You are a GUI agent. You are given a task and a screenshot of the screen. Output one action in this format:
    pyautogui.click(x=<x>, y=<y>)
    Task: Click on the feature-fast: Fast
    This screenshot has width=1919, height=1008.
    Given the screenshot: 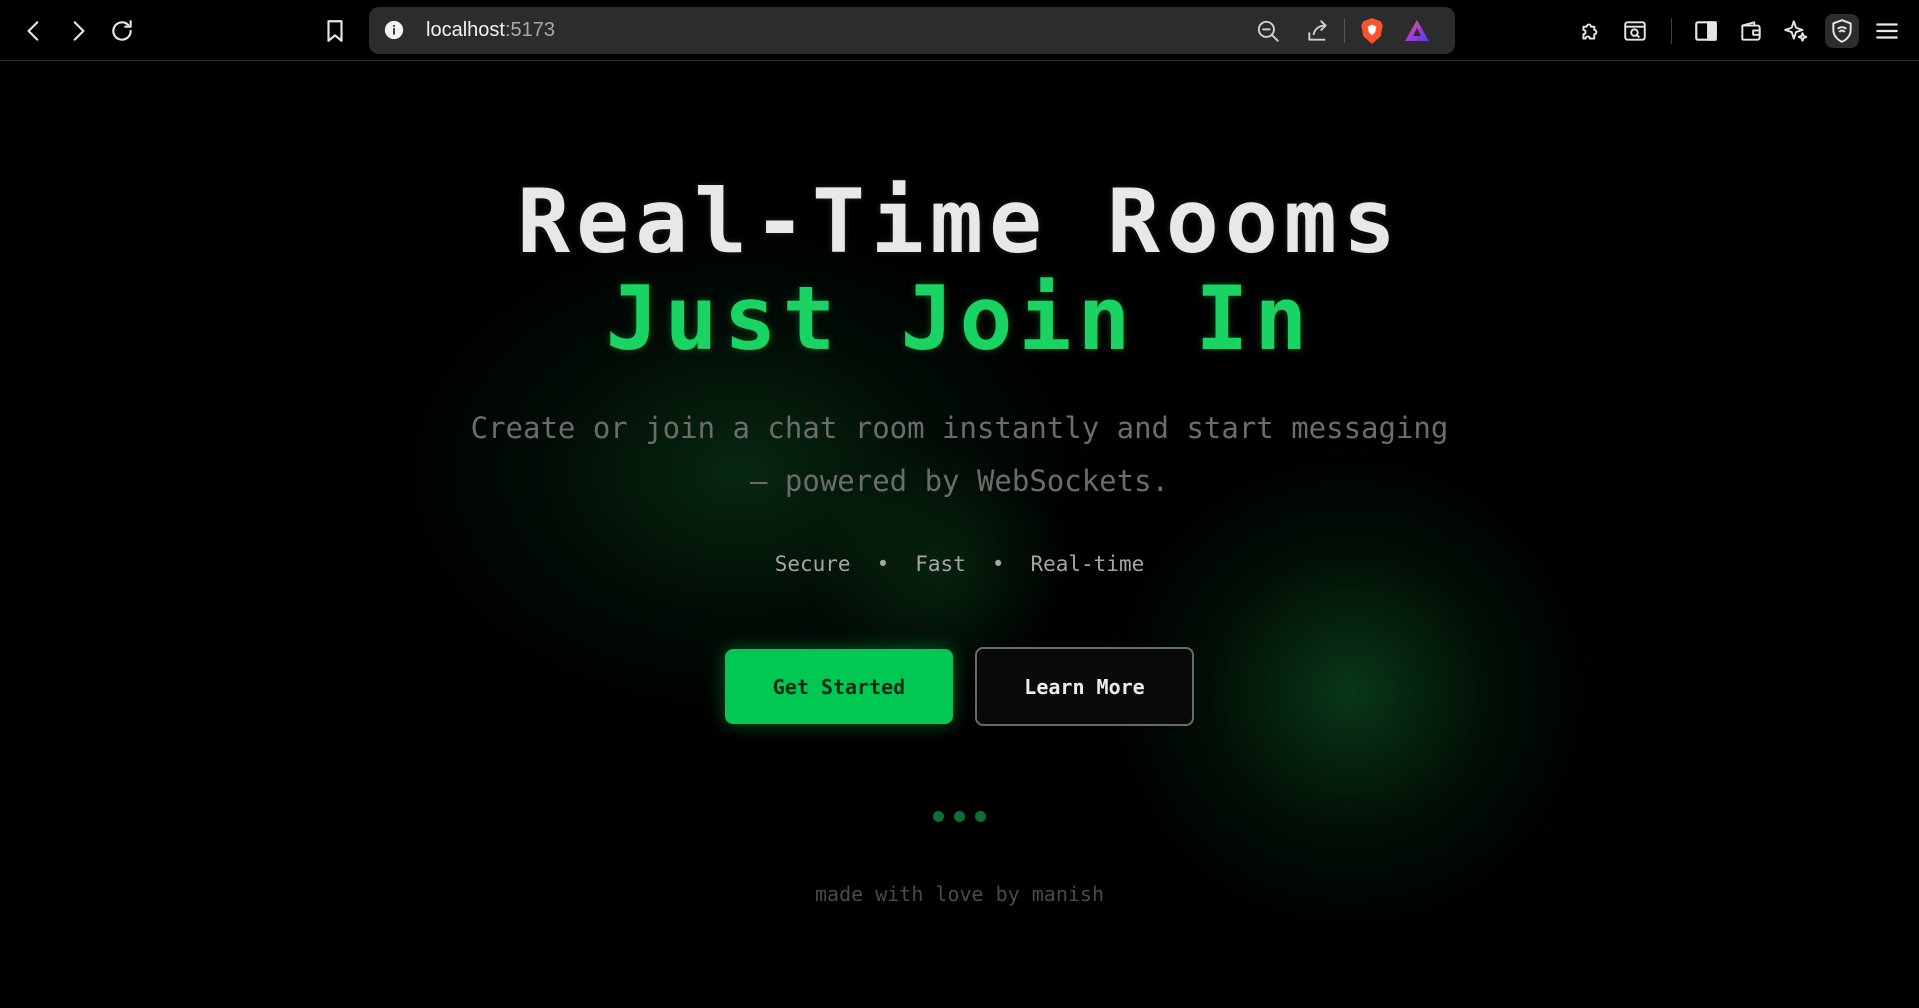 What is the action you would take?
    pyautogui.click(x=940, y=564)
    